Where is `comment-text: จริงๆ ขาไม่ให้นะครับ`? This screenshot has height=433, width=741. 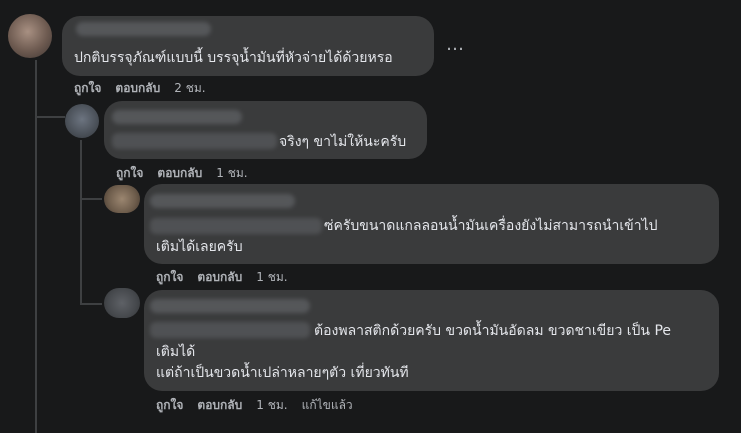 comment-text: จริงๆ ขาไม่ให้นะครับ is located at coordinates (343, 142).